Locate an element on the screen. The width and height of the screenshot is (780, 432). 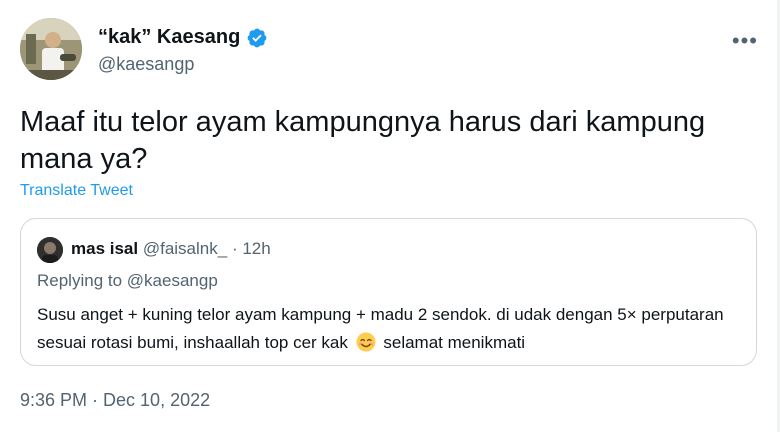
replying-to-line: Replying to @kaesangp is located at coordinates (127, 281).